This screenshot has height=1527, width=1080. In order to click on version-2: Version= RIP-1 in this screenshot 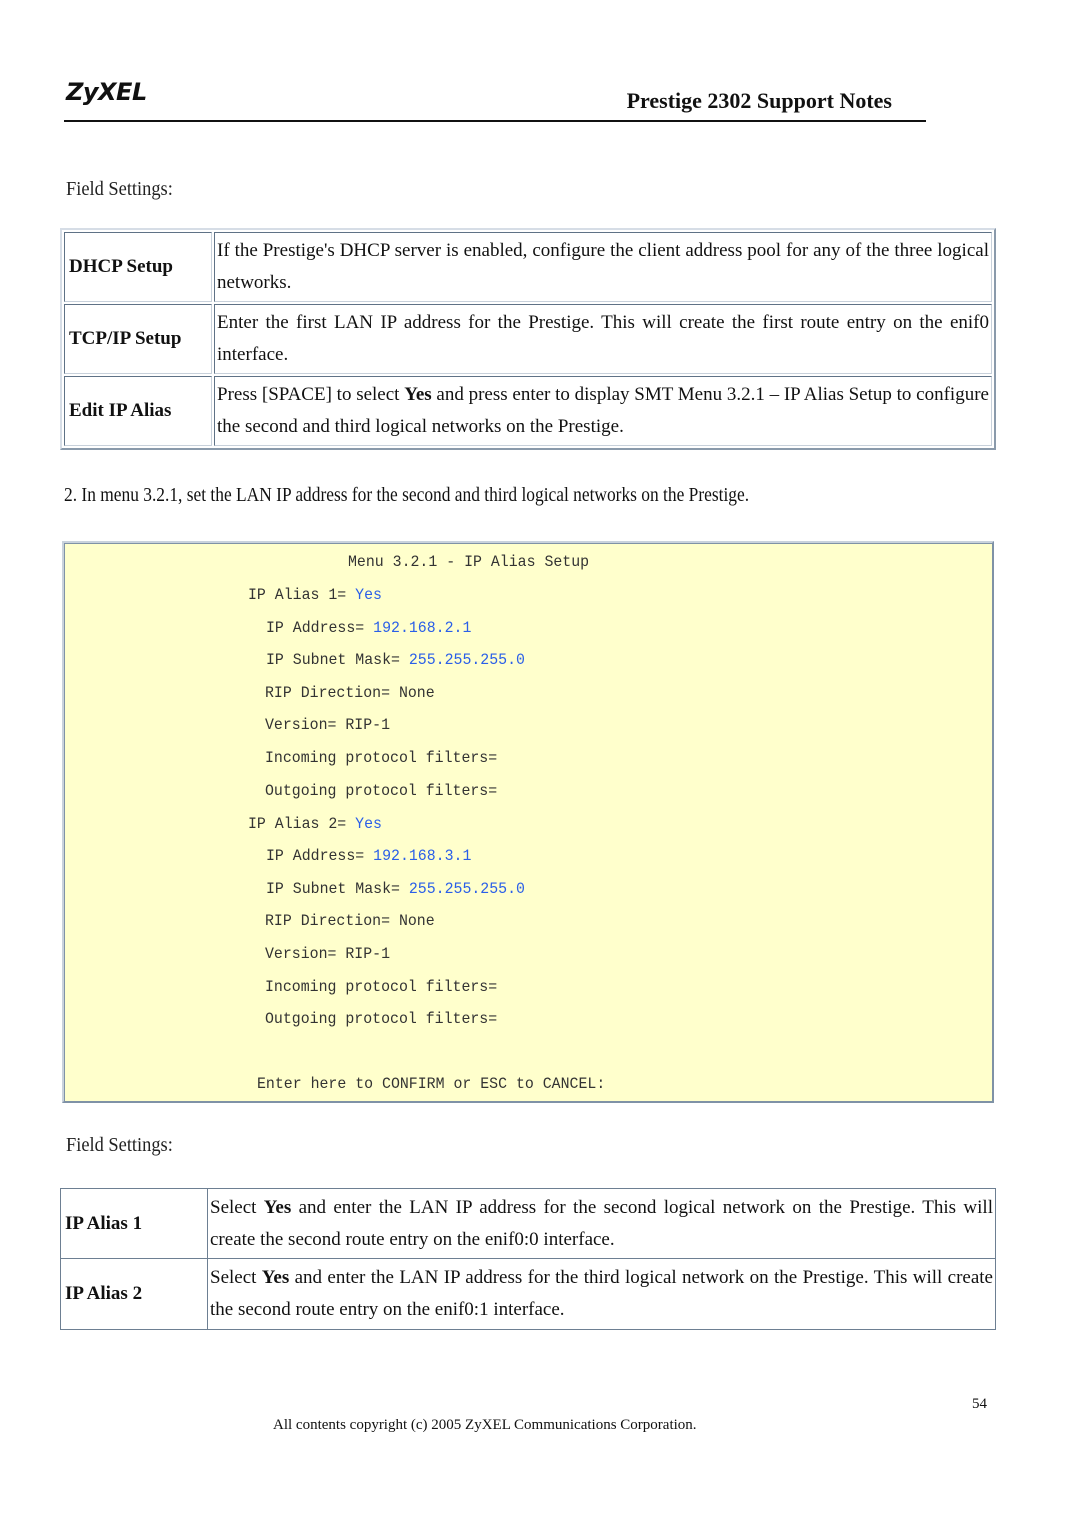, I will do `click(328, 954)`.